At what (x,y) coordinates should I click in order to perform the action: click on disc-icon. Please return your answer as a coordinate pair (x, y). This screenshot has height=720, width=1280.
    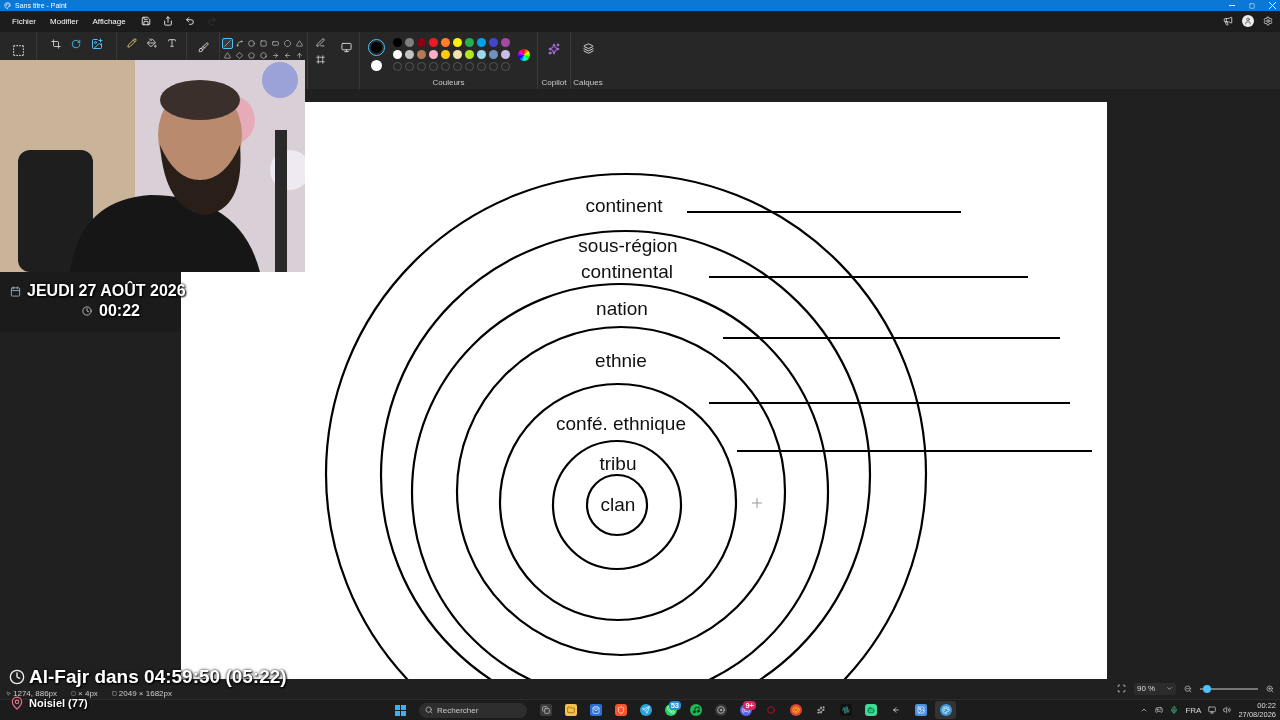
    Looking at the image, I should click on (720, 710).